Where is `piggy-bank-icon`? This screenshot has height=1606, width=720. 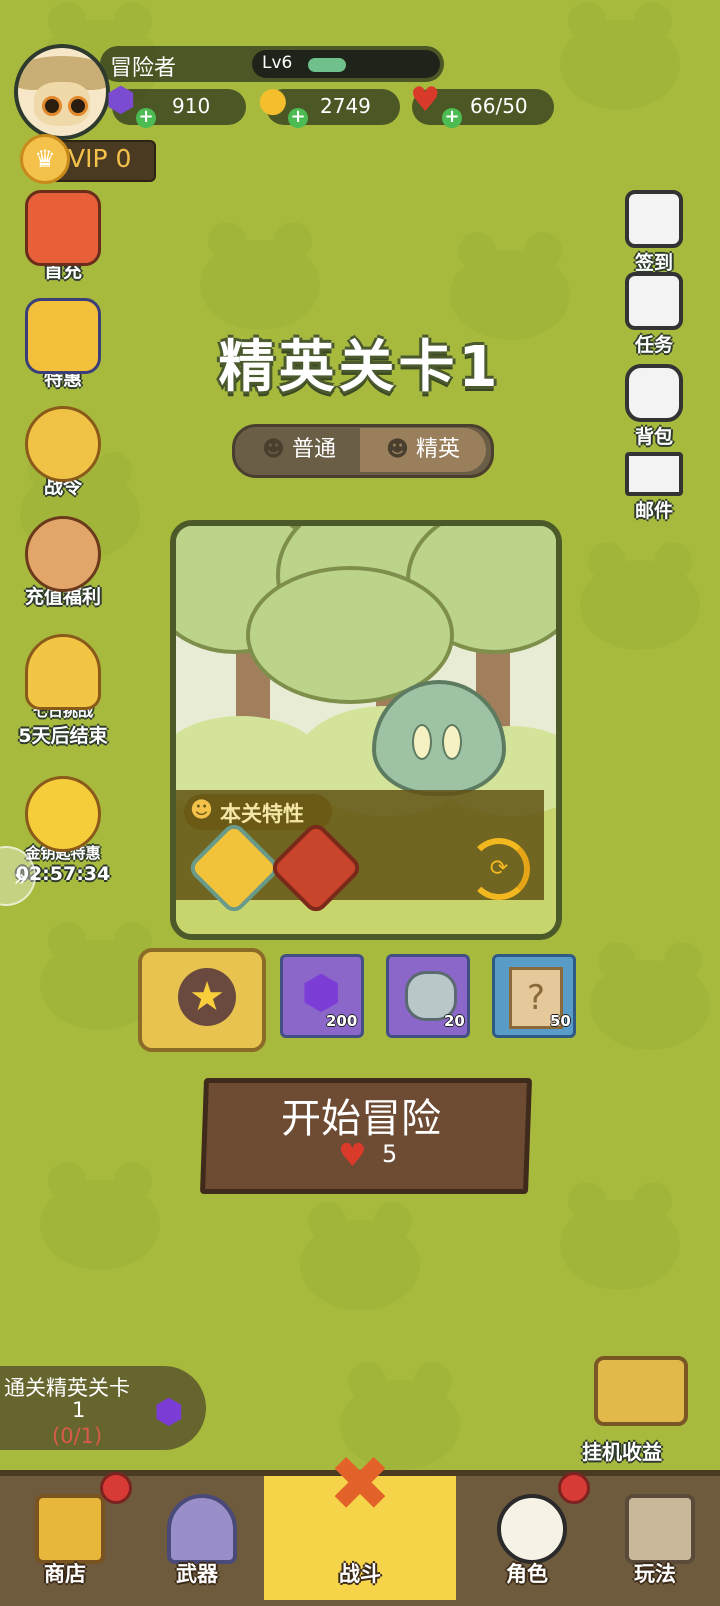 piggy-bank-icon is located at coordinates (63, 554).